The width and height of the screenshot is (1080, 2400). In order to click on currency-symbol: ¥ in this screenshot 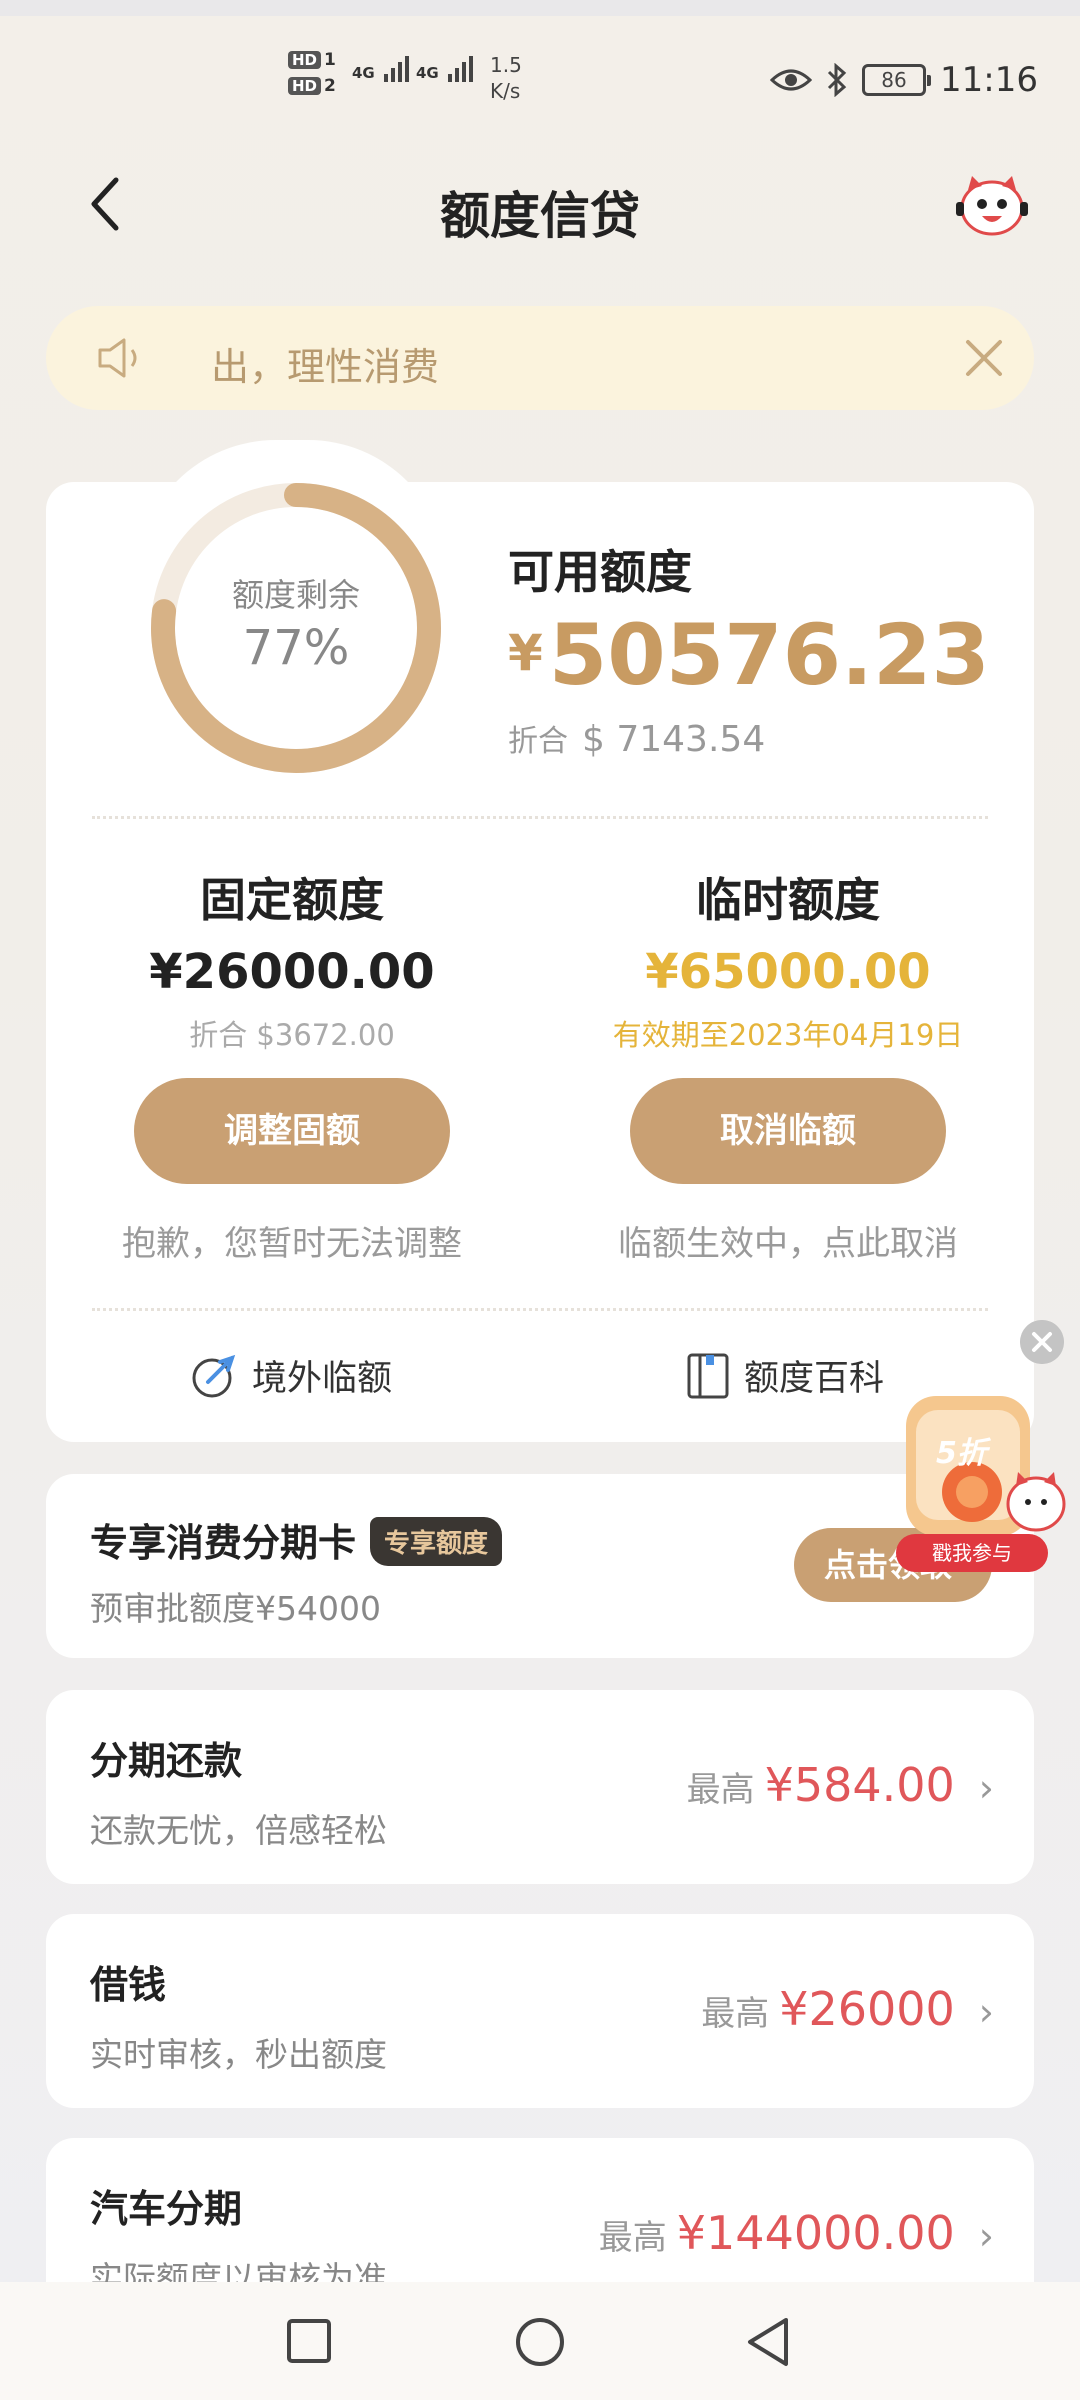, I will do `click(525, 653)`.